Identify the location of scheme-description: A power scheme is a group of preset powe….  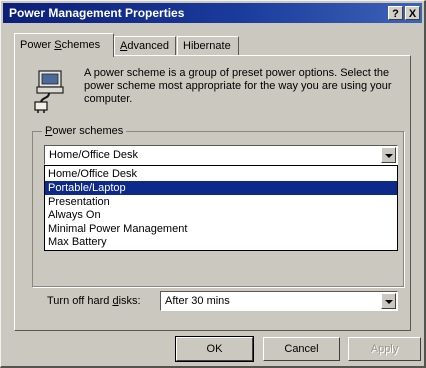
(238, 86).